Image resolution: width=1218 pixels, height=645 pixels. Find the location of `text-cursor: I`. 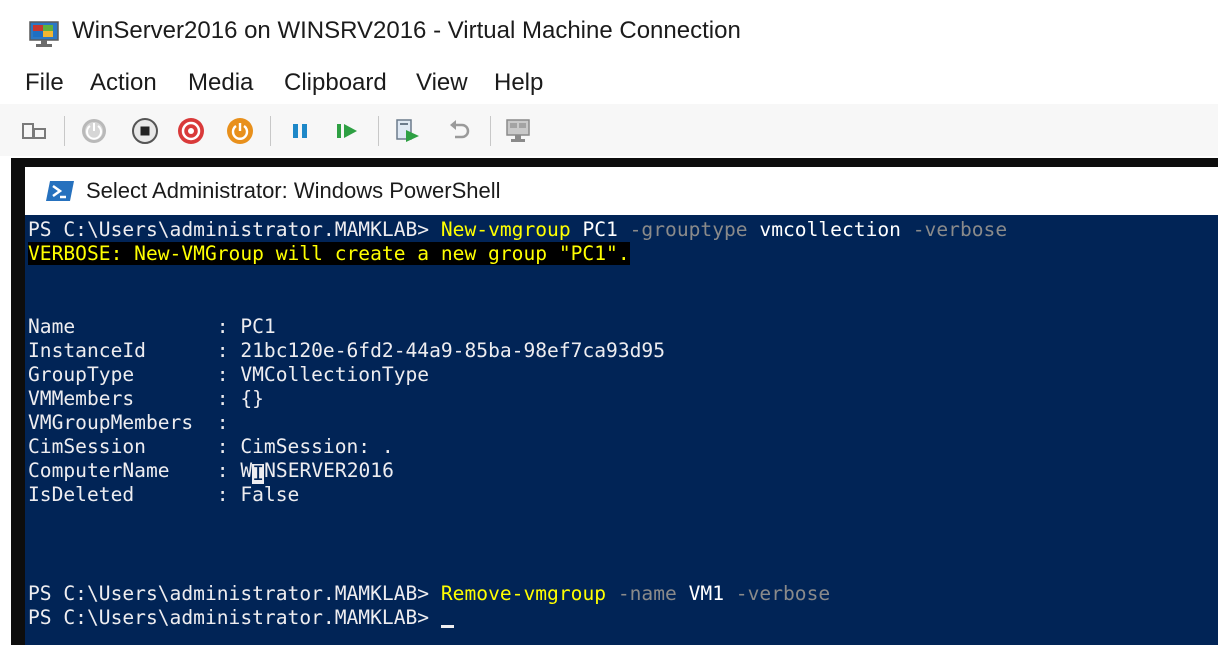

text-cursor: I is located at coordinates (258, 473).